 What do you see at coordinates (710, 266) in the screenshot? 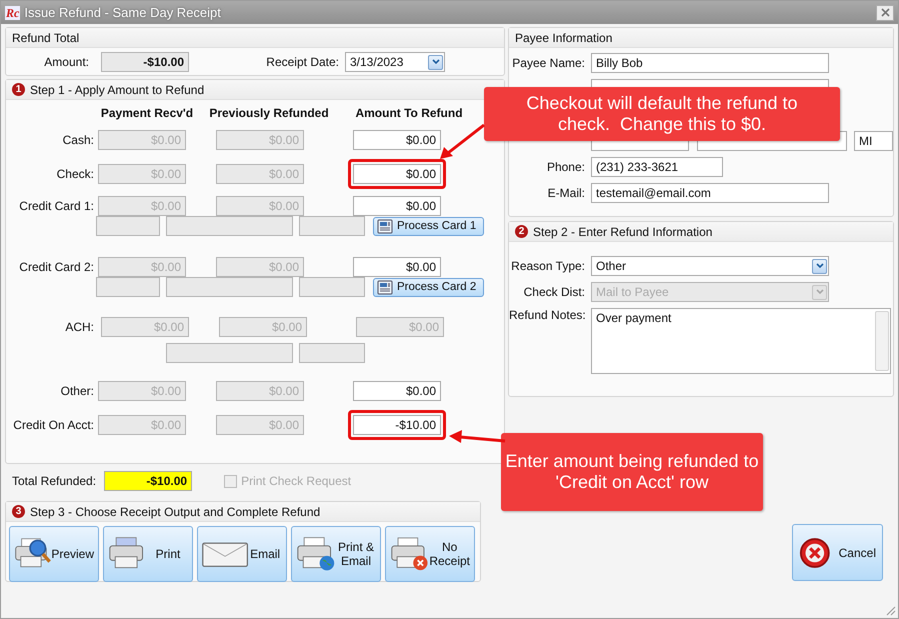
I see `reason-type-dropdown: Other` at bounding box center [710, 266].